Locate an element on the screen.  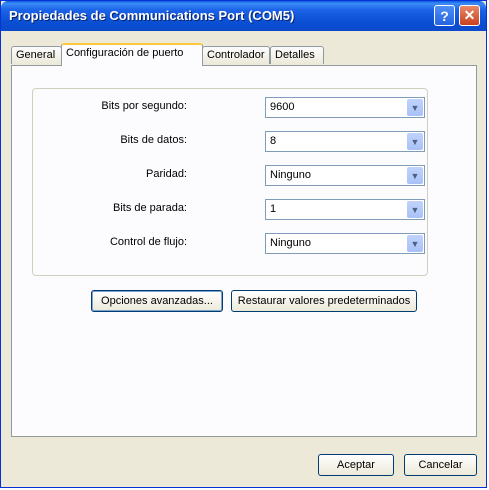
stop-bits-label: Bits de parada: is located at coordinates (150, 208).